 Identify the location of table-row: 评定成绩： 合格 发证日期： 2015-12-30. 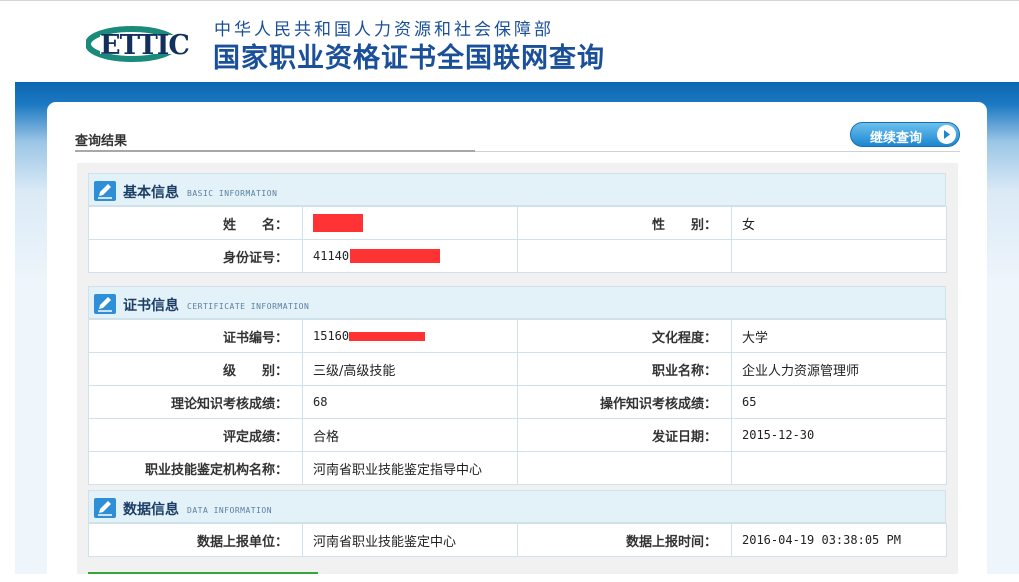
(517, 435).